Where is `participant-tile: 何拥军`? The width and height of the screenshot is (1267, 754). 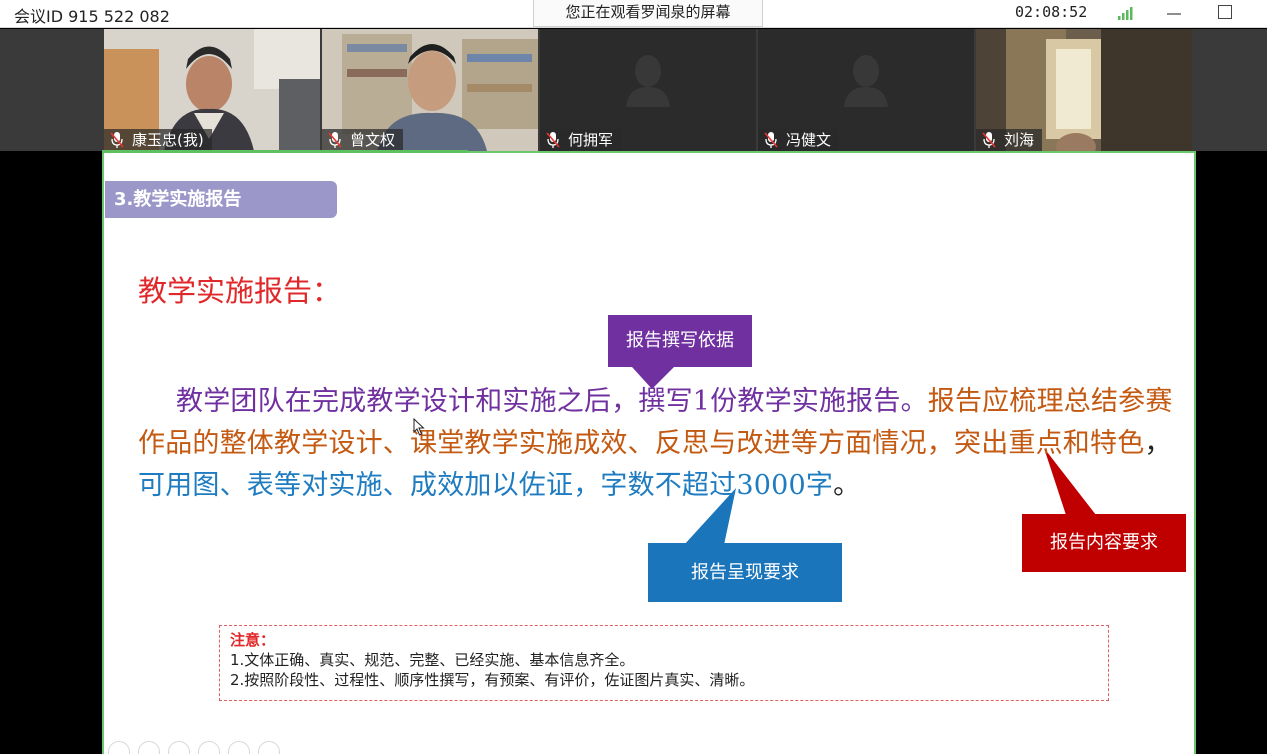 participant-tile: 何拥军 is located at coordinates (648, 90).